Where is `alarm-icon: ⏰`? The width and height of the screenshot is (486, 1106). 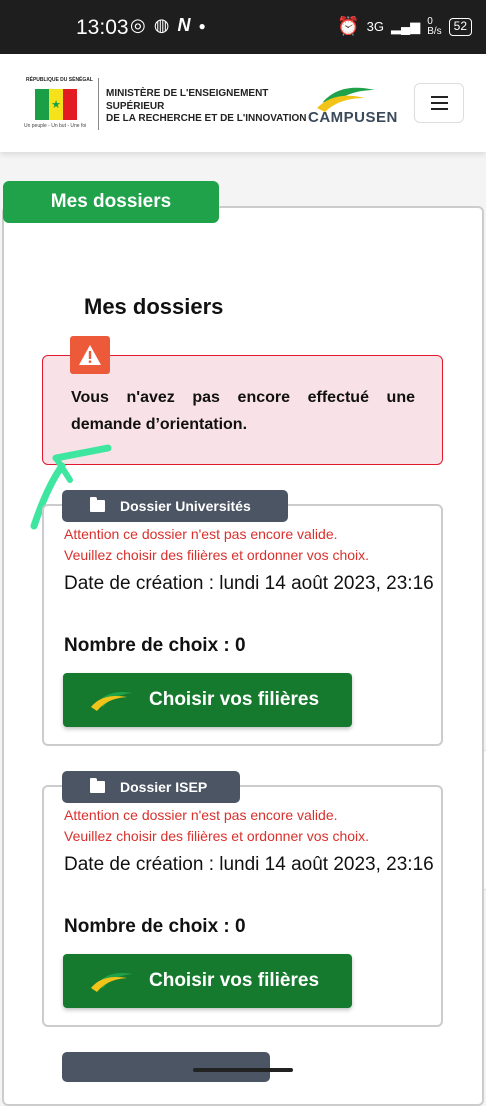
alarm-icon: ⏰ is located at coordinates (348, 26).